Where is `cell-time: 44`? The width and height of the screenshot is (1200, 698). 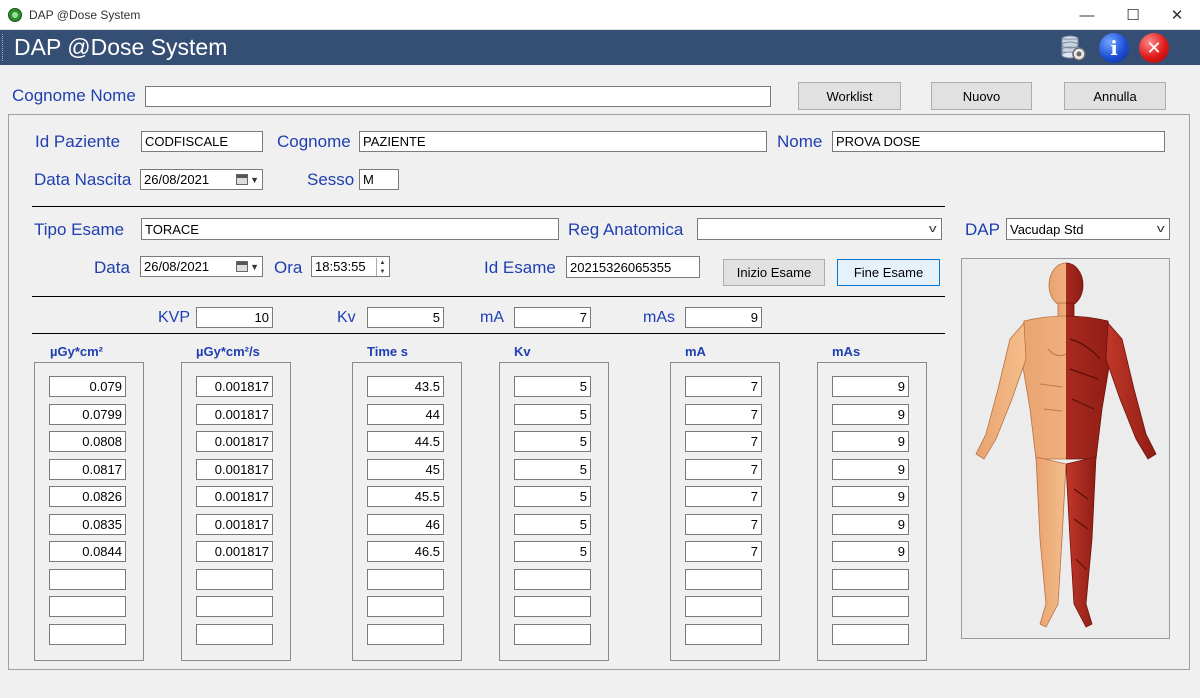 cell-time: 44 is located at coordinates (405, 414).